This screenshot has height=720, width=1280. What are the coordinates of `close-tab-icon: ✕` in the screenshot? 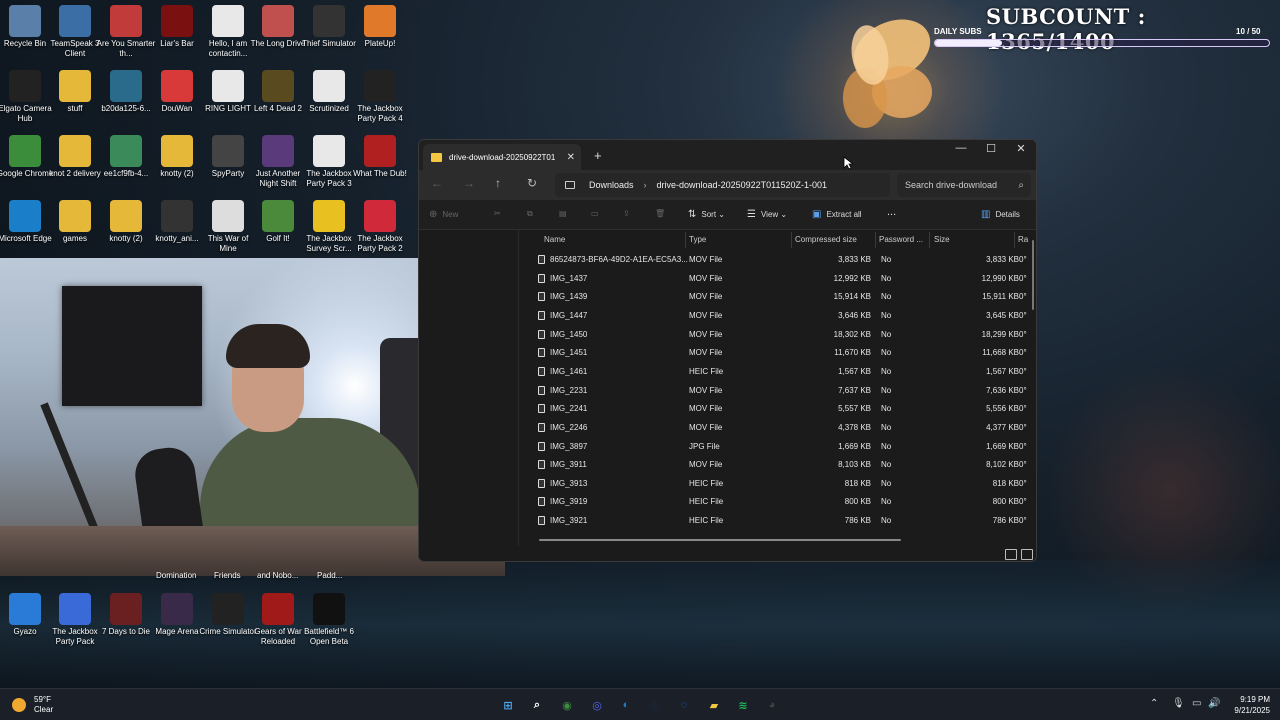 It's located at (571, 157).